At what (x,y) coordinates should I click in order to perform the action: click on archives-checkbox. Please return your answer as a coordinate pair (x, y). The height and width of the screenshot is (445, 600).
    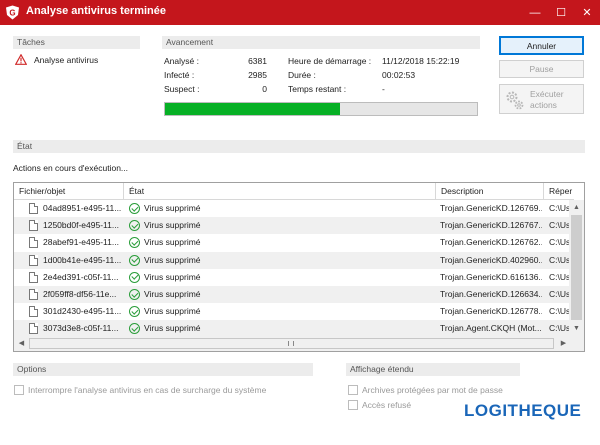
    Looking at the image, I should click on (353, 390).